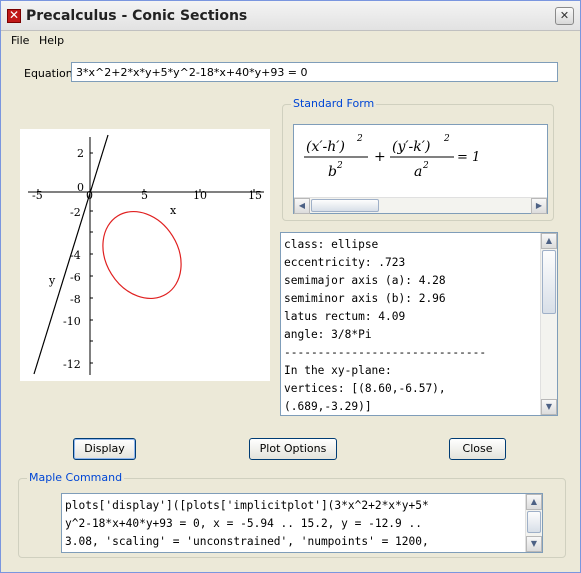 Image resolution: width=581 pixels, height=573 pixels. What do you see at coordinates (75, 299) in the screenshot?
I see `y-tick-label: -8` at bounding box center [75, 299].